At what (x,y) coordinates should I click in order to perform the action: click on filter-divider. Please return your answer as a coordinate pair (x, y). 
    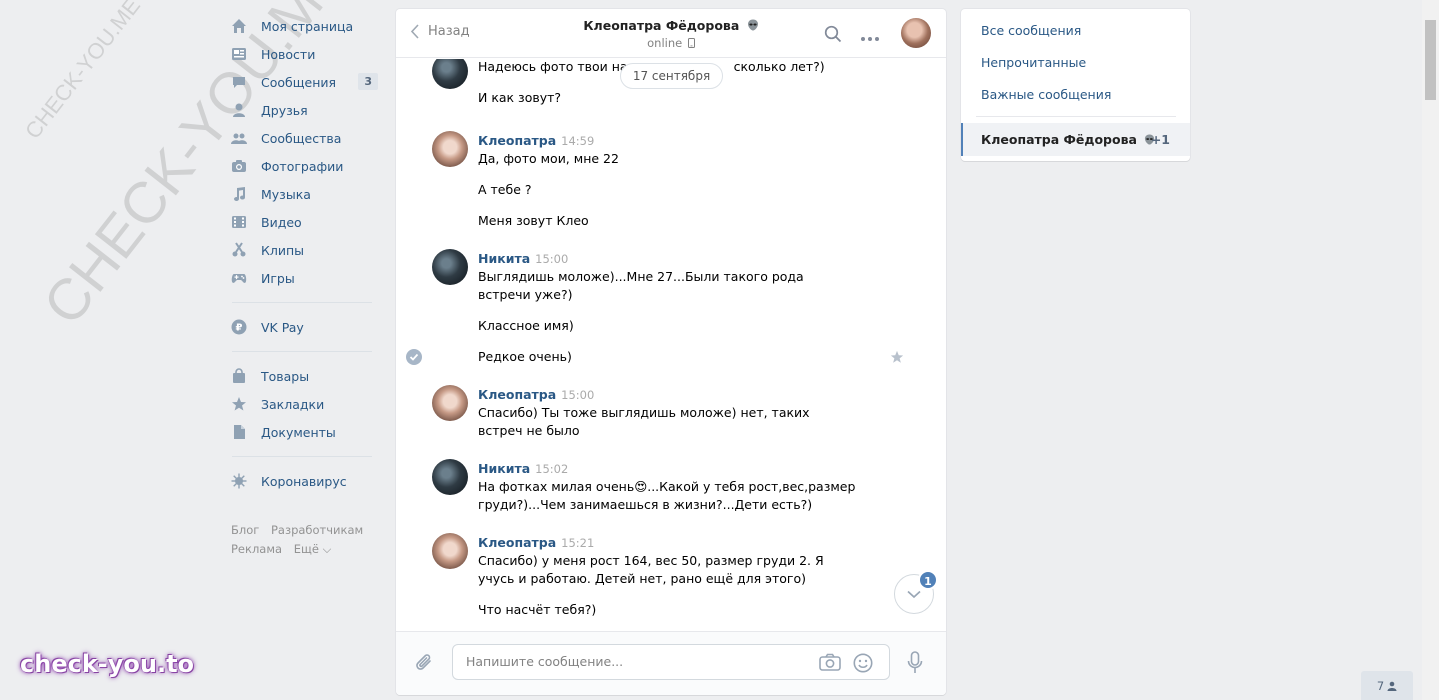
    Looking at the image, I should click on (1076, 116).